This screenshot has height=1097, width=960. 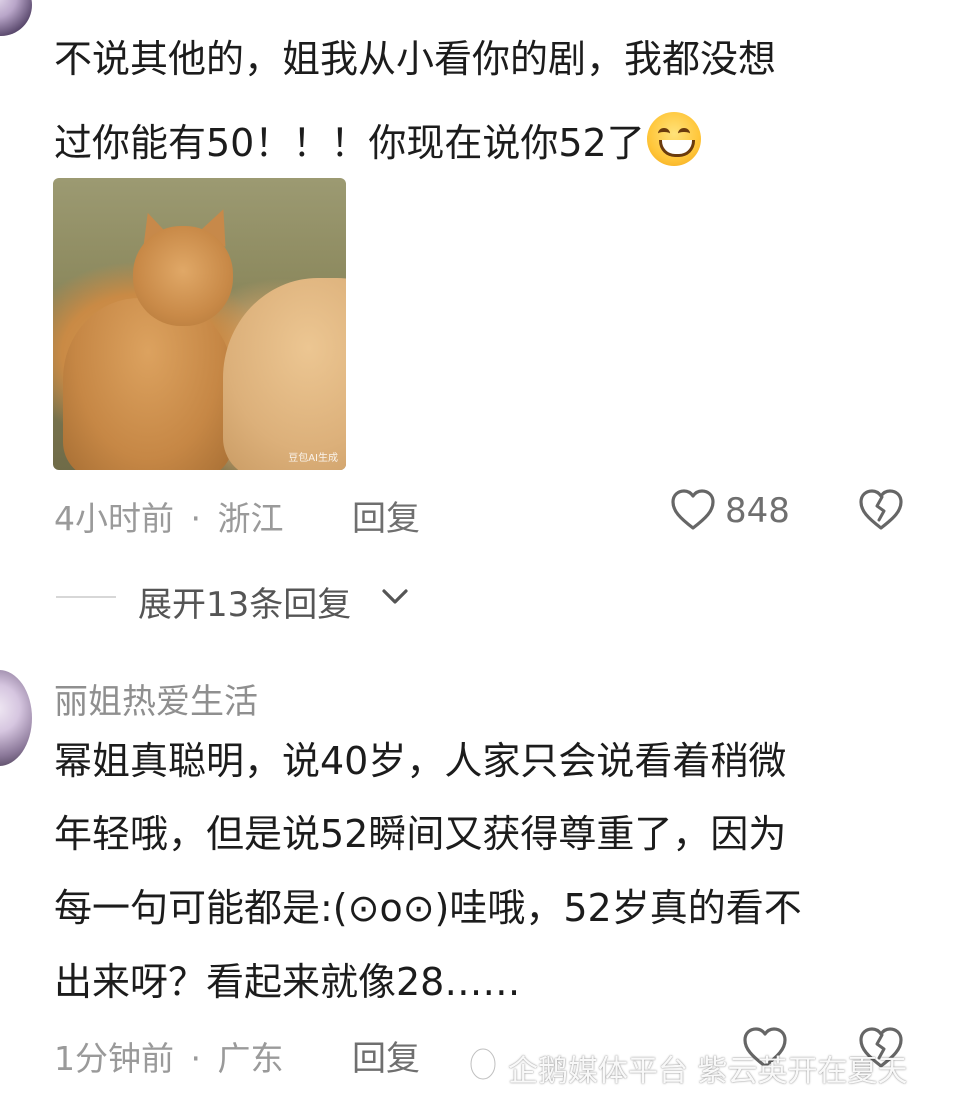 What do you see at coordinates (420, 834) in the screenshot?
I see `comment-body-line: 年轻哦，但是说52瞬间又获得尊重了，因为` at bounding box center [420, 834].